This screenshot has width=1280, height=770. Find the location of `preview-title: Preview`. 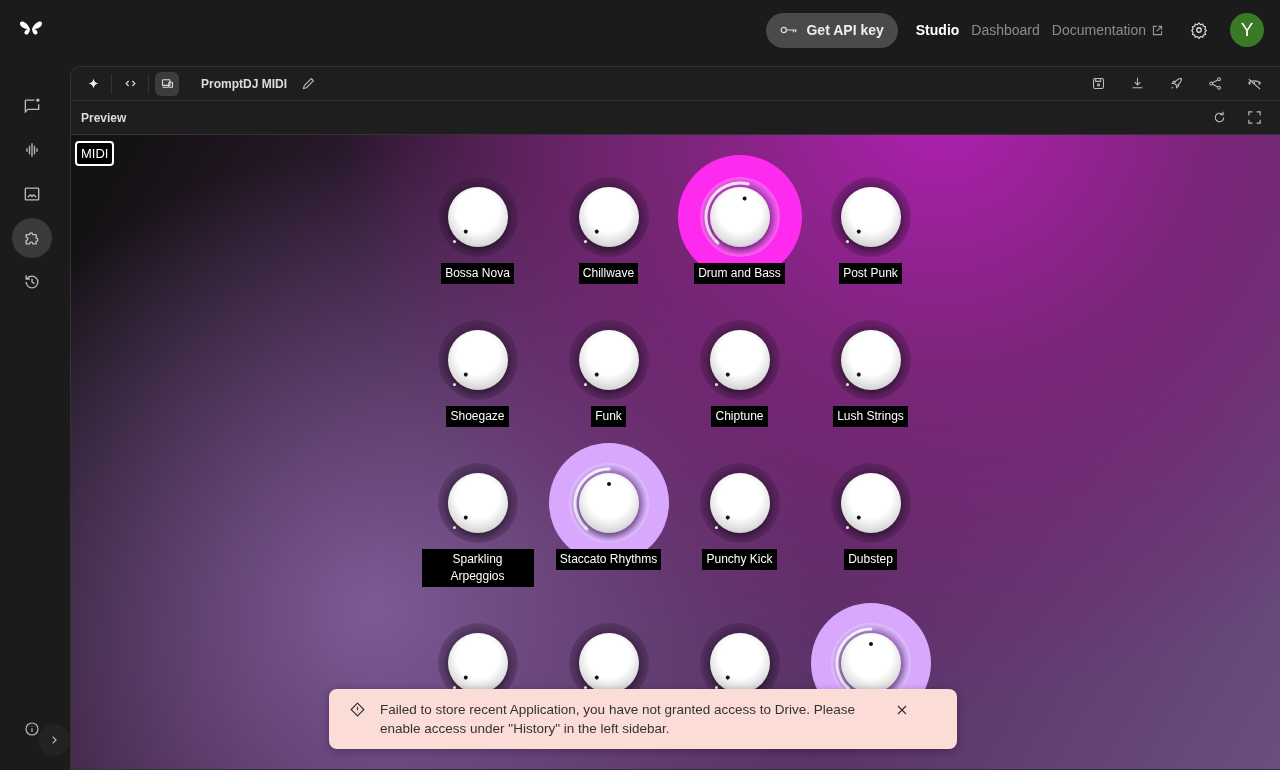

preview-title: Preview is located at coordinates (104, 117).